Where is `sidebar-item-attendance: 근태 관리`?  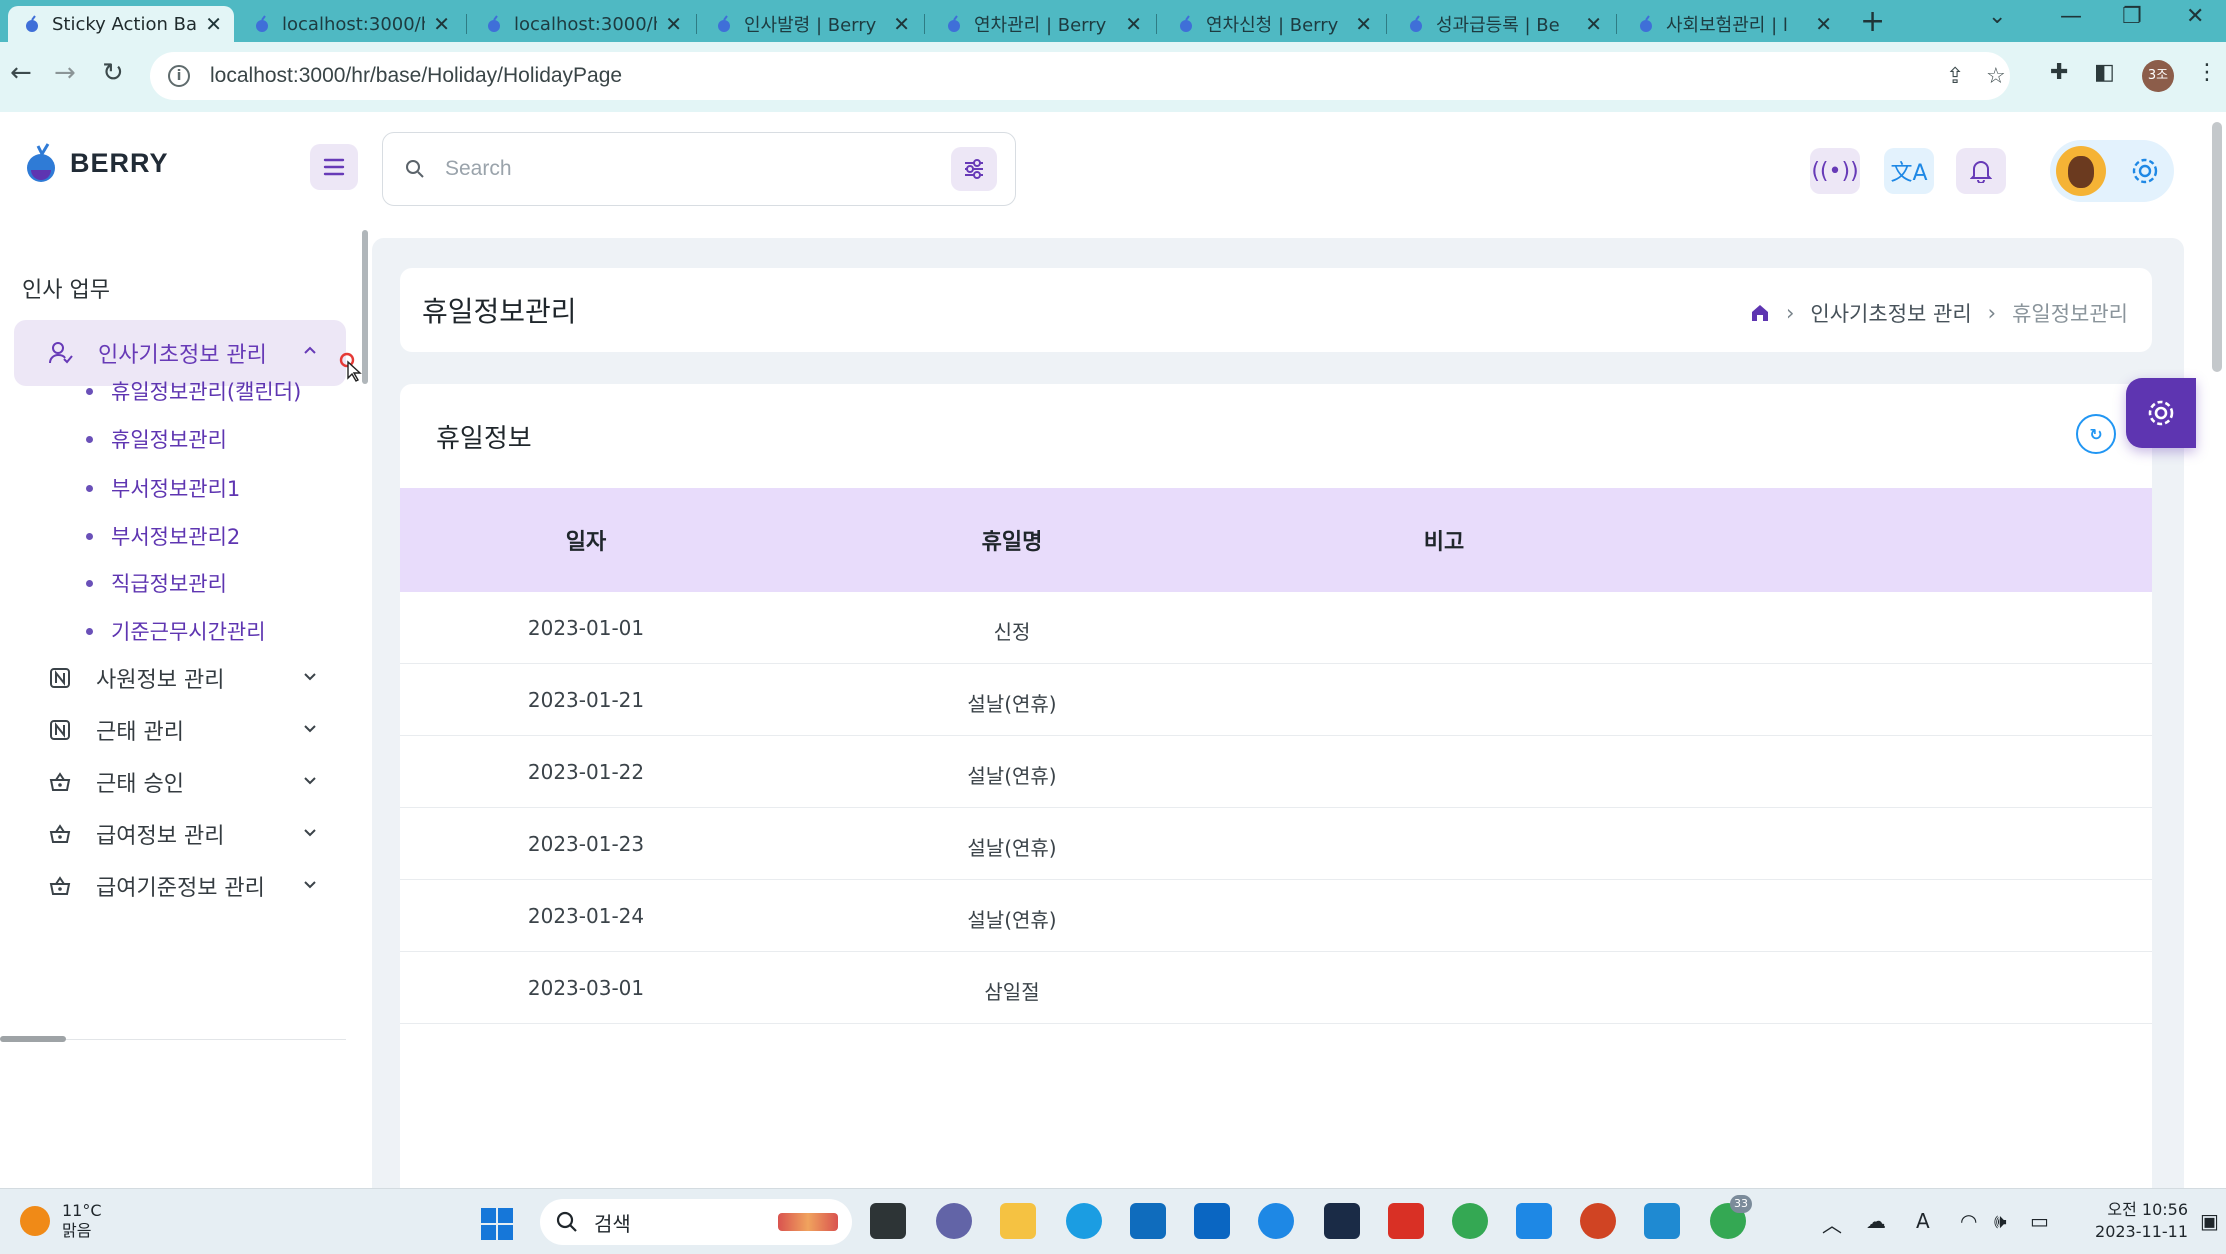
sidebar-item-attendance: 근태 관리 is located at coordinates (180, 730).